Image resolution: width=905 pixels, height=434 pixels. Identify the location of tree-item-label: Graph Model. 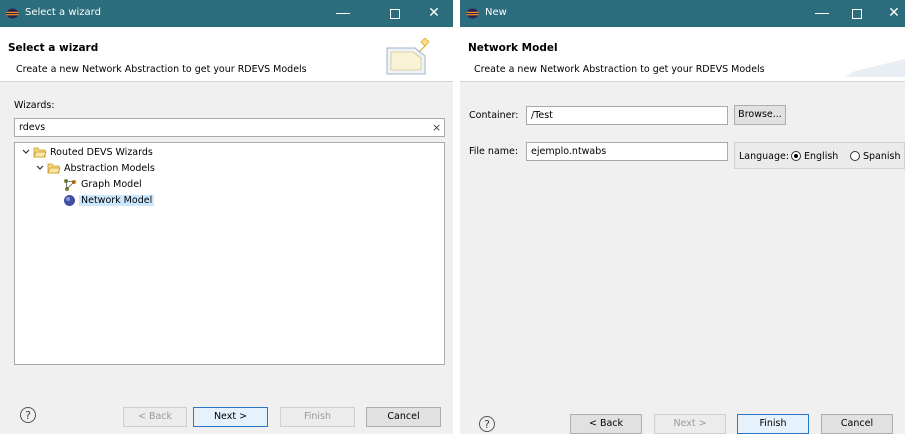
(111, 184).